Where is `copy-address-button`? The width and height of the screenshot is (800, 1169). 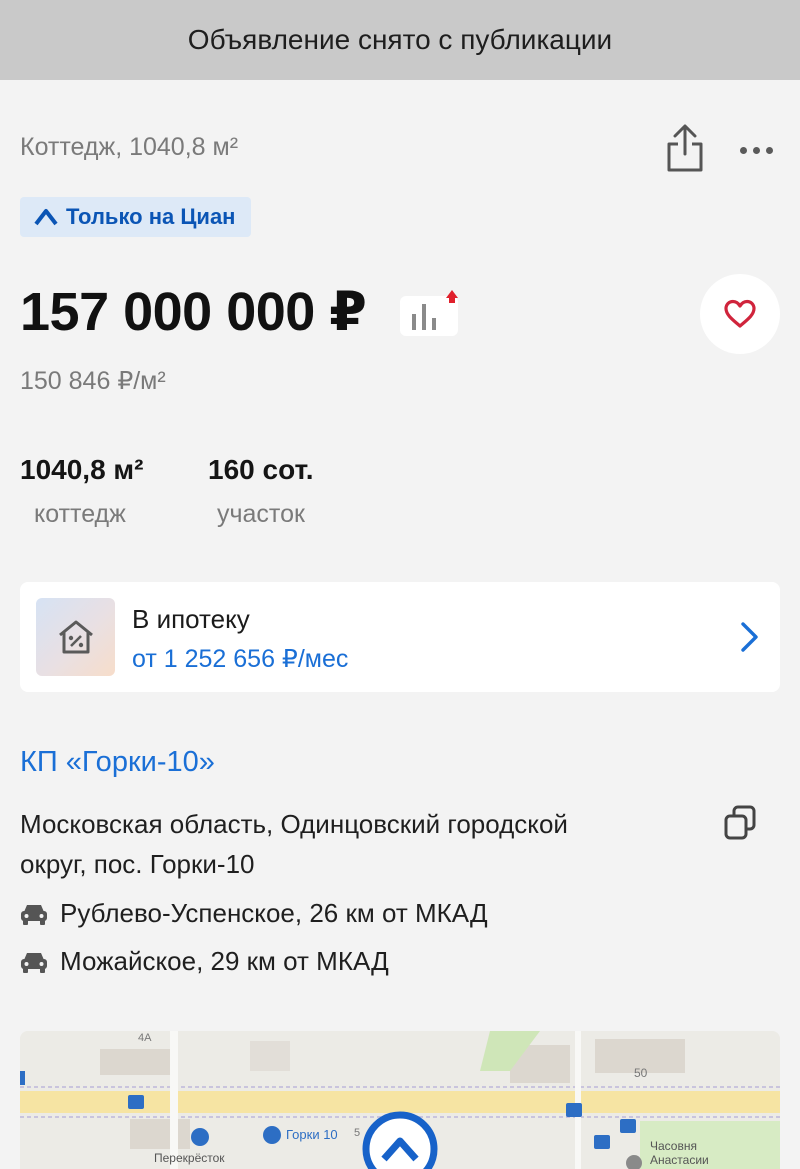
copy-address-button is located at coordinates (740, 823).